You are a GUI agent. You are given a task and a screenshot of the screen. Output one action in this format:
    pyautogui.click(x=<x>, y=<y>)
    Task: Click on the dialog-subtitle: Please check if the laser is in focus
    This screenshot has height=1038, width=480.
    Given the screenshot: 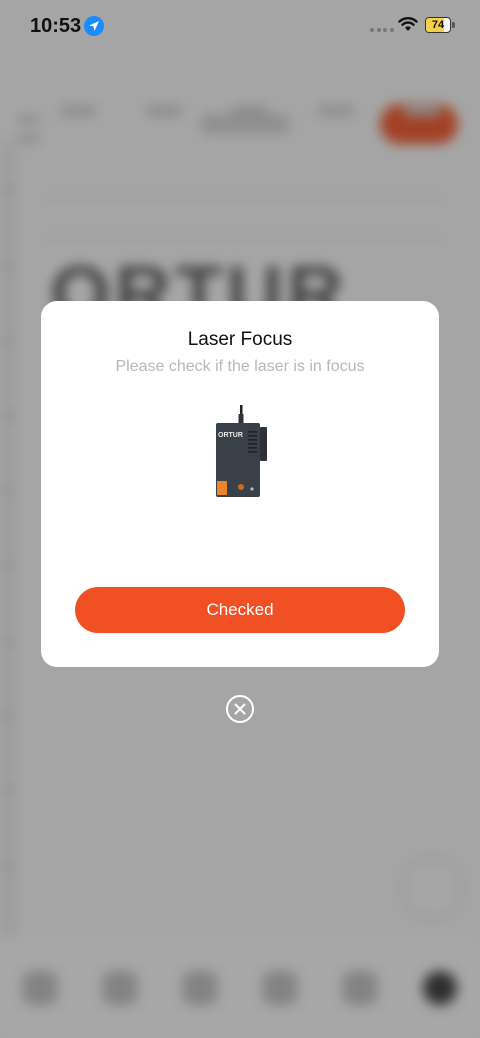 What is the action you would take?
    pyautogui.click(x=240, y=366)
    